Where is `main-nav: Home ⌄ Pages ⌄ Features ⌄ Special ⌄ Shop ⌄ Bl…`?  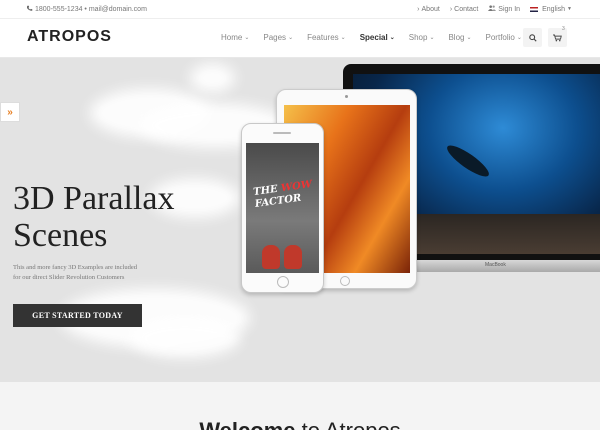
main-nav: Home ⌄ Pages ⌄ Features ⌄ Special ⌄ Shop ⌄ Bl… is located at coordinates (378, 37).